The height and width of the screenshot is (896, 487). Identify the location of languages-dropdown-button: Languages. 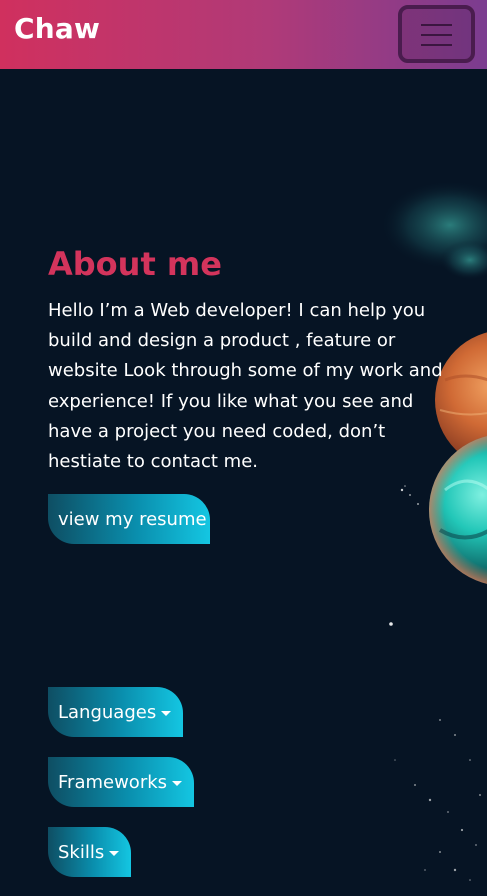
(115, 712).